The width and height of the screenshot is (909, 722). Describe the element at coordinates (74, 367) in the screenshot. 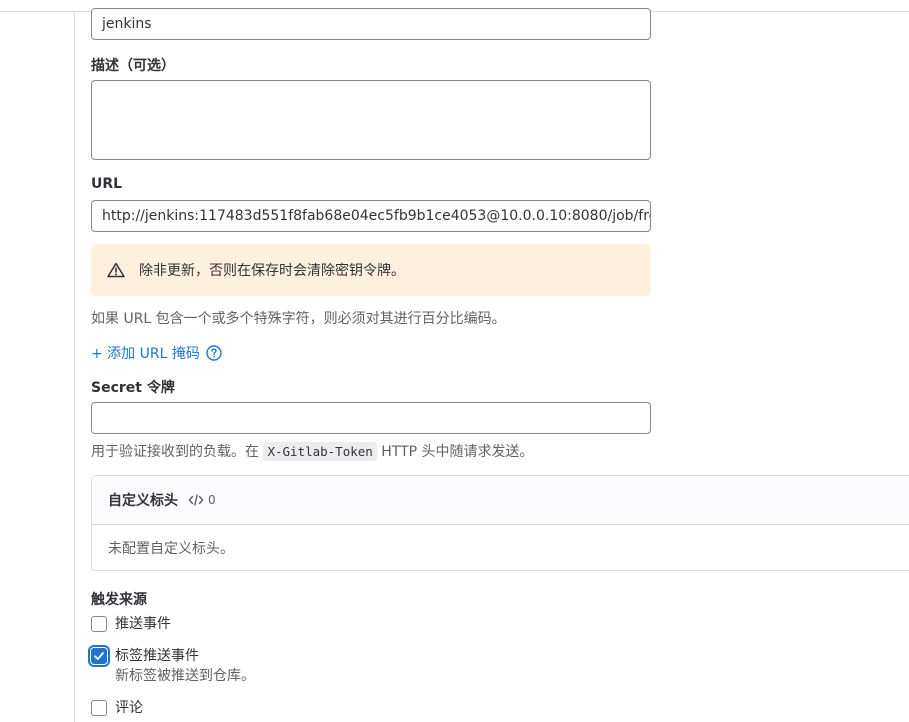

I see `left-rail-divider` at that location.